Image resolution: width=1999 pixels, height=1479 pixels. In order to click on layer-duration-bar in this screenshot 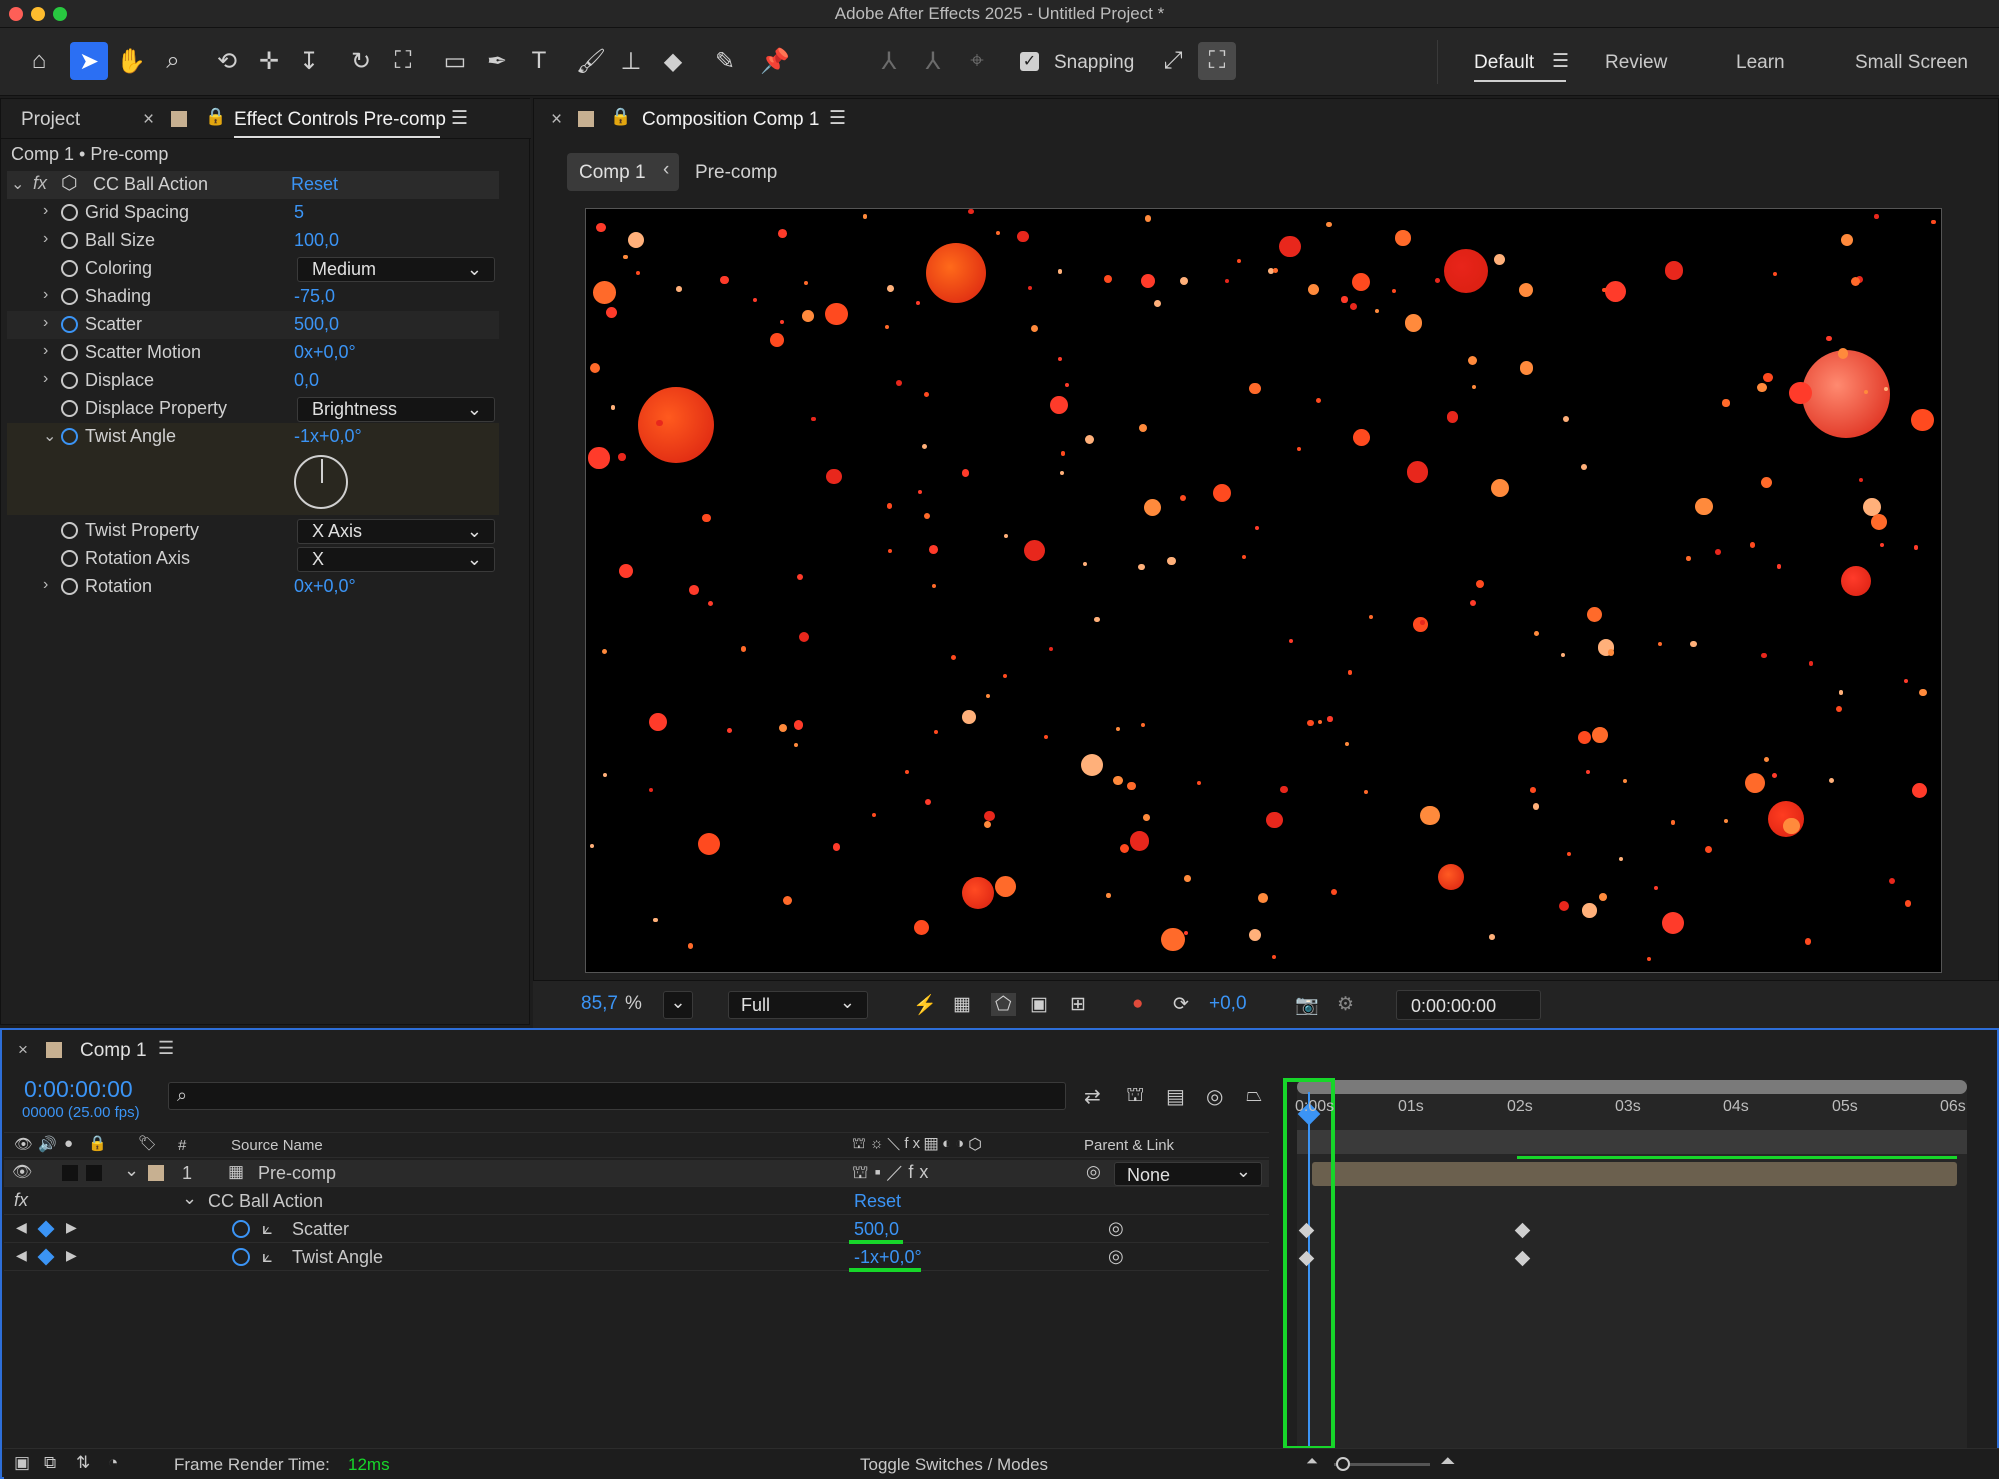, I will do `click(1634, 1174)`.